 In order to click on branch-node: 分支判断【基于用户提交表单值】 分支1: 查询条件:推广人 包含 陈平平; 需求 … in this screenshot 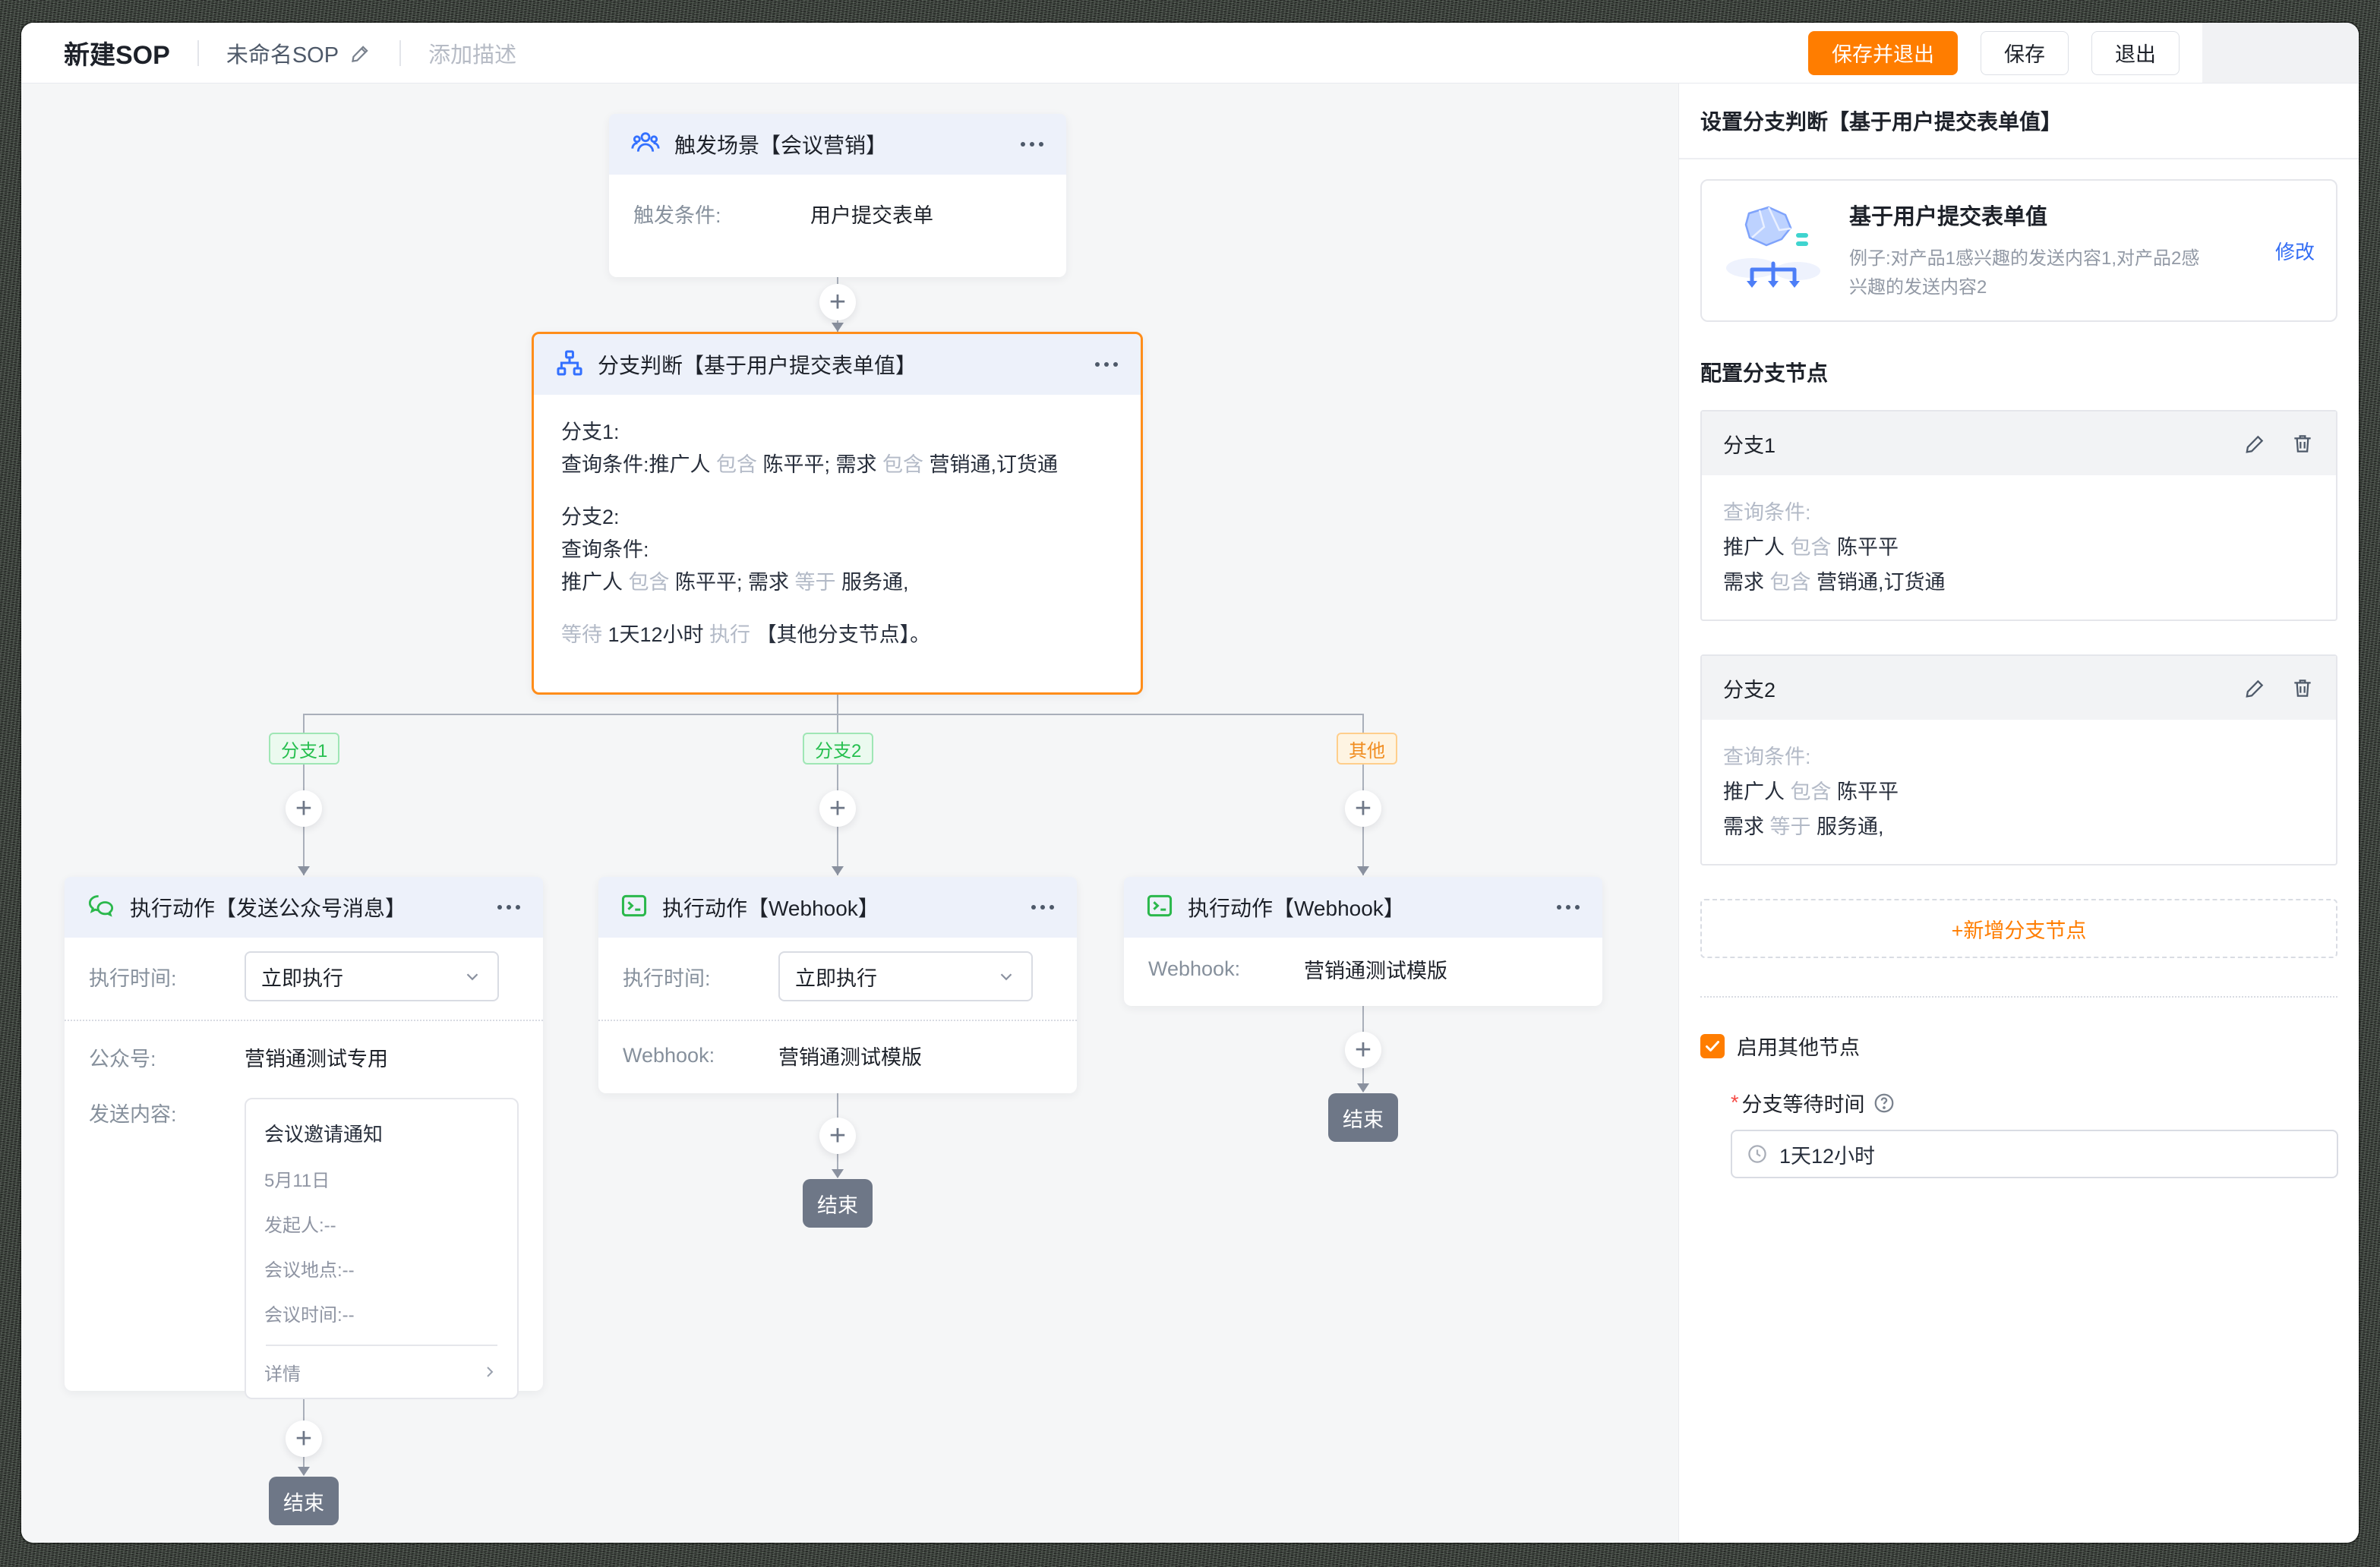, I will do `click(837, 513)`.